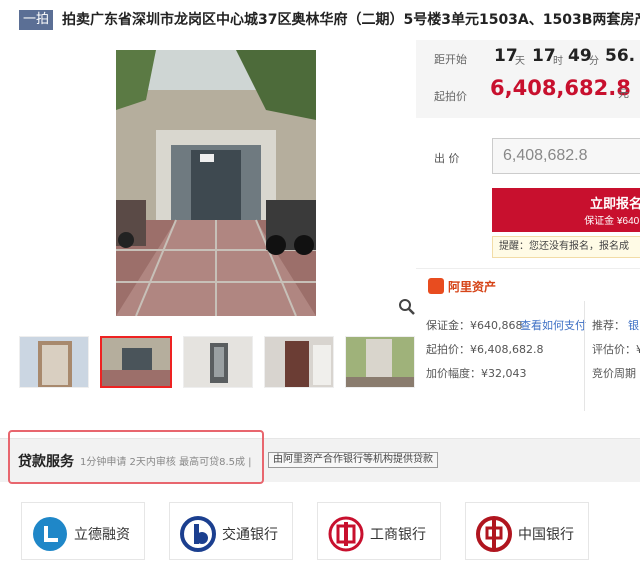 This screenshot has height=562, width=640. What do you see at coordinates (620, 56) in the screenshot?
I see `countdown-seconds: 56.` at bounding box center [620, 56].